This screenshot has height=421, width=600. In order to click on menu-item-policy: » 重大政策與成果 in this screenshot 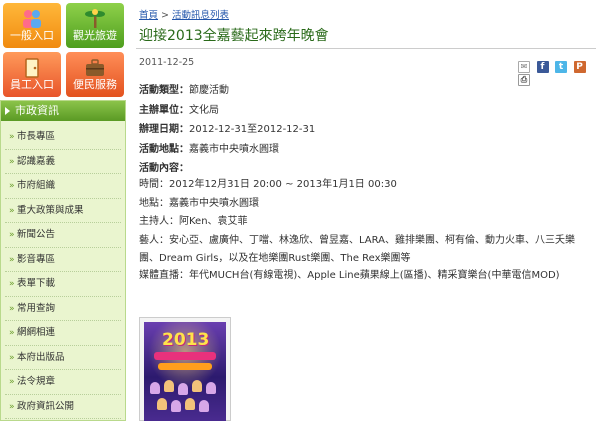, I will do `click(63, 211)`.